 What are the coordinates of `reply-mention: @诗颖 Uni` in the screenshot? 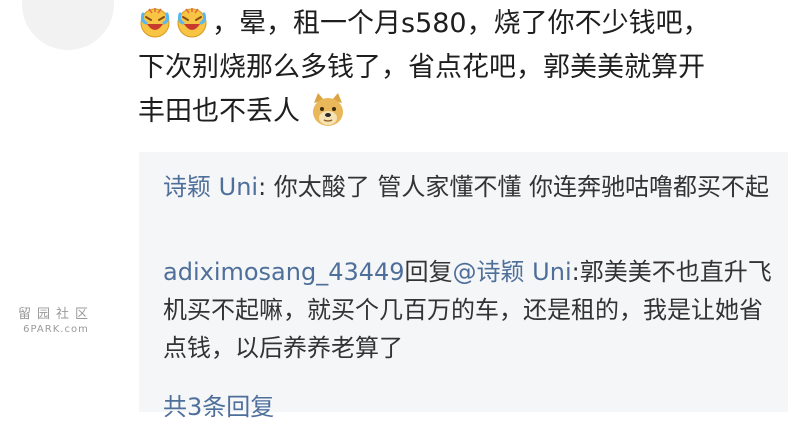 It's located at (512, 272).